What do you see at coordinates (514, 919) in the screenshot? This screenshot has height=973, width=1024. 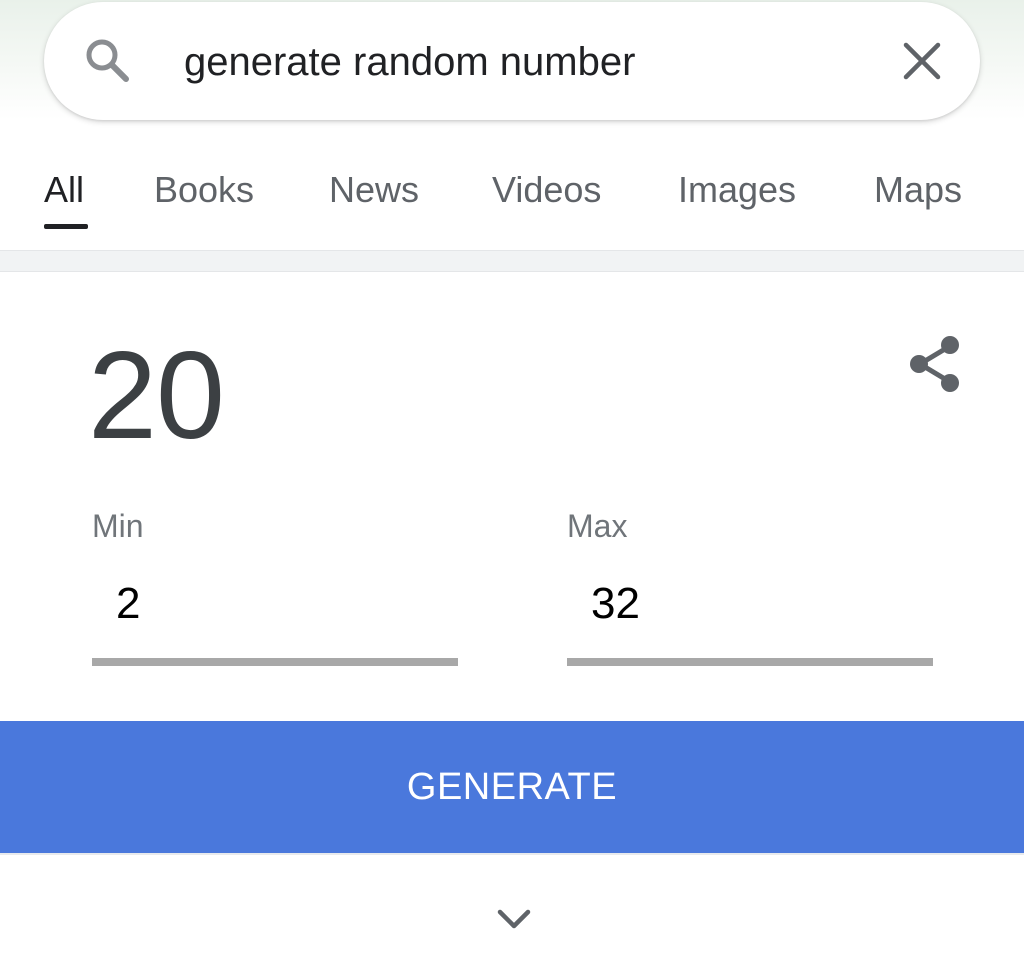 I see `chevron-down-icon` at bounding box center [514, 919].